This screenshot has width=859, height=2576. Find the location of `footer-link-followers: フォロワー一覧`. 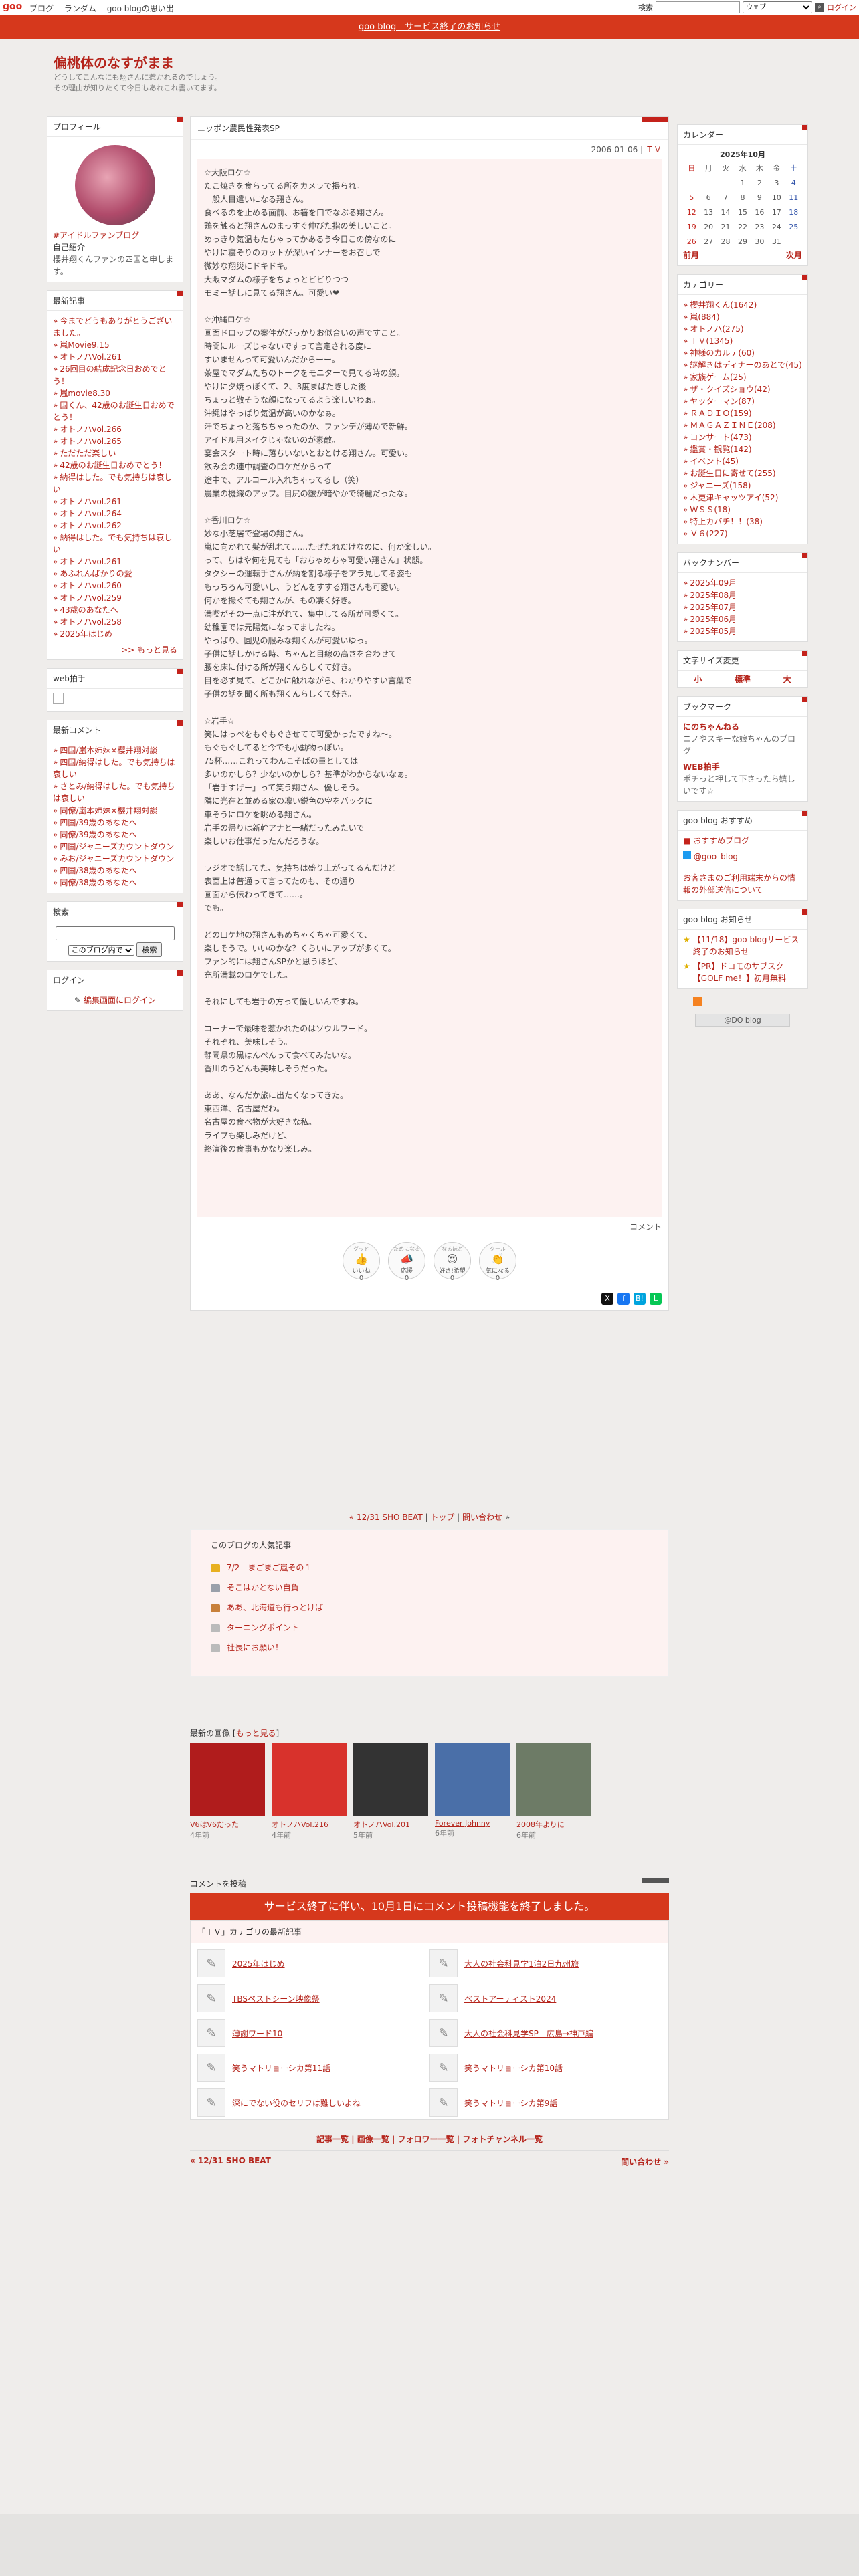

footer-link-followers: フォロワー一覧 is located at coordinates (426, 2139).